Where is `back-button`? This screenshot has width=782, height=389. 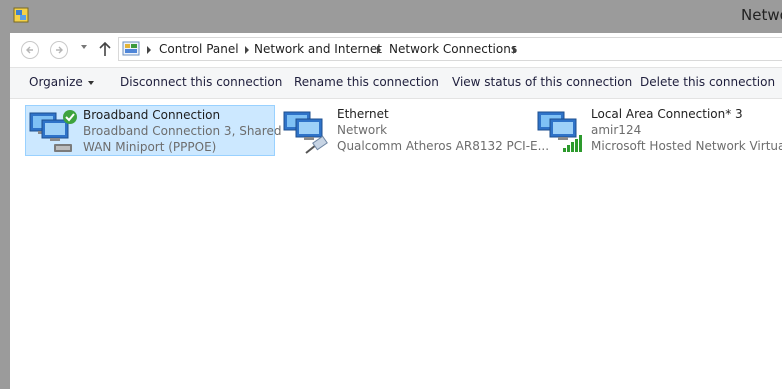 back-button is located at coordinates (30, 50).